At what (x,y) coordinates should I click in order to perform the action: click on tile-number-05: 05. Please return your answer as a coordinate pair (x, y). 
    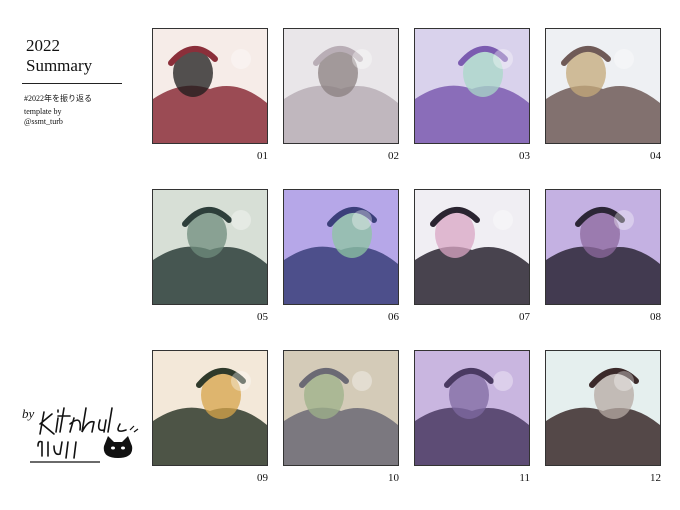
    Looking at the image, I should click on (262, 317).